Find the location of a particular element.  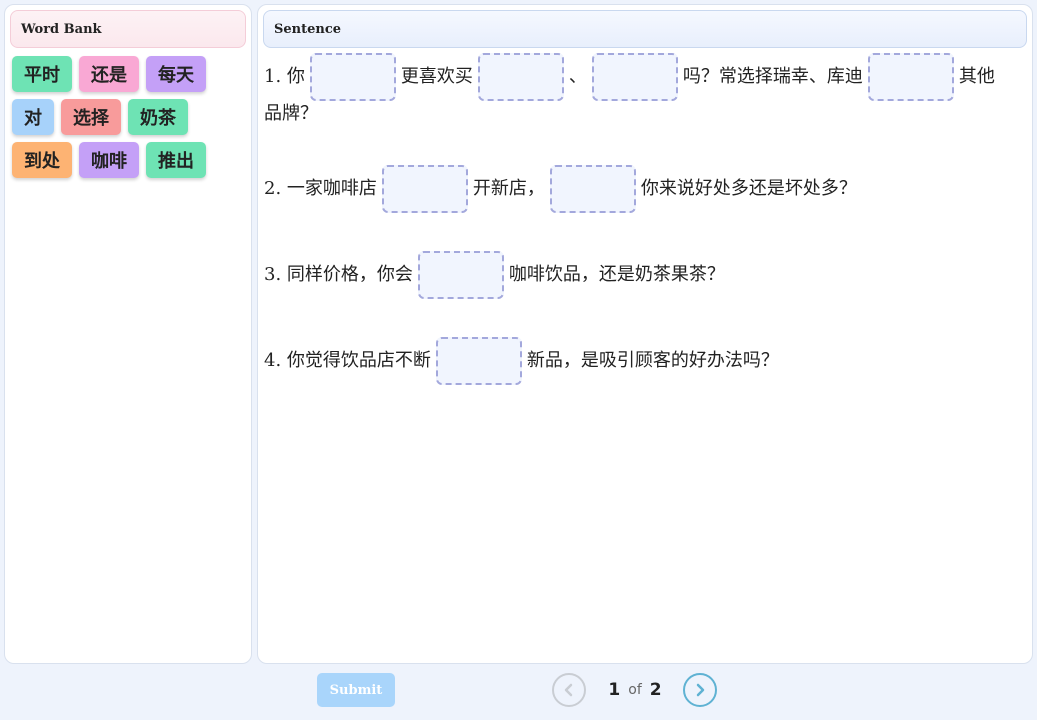

chevron-left-icon is located at coordinates (568, 690).